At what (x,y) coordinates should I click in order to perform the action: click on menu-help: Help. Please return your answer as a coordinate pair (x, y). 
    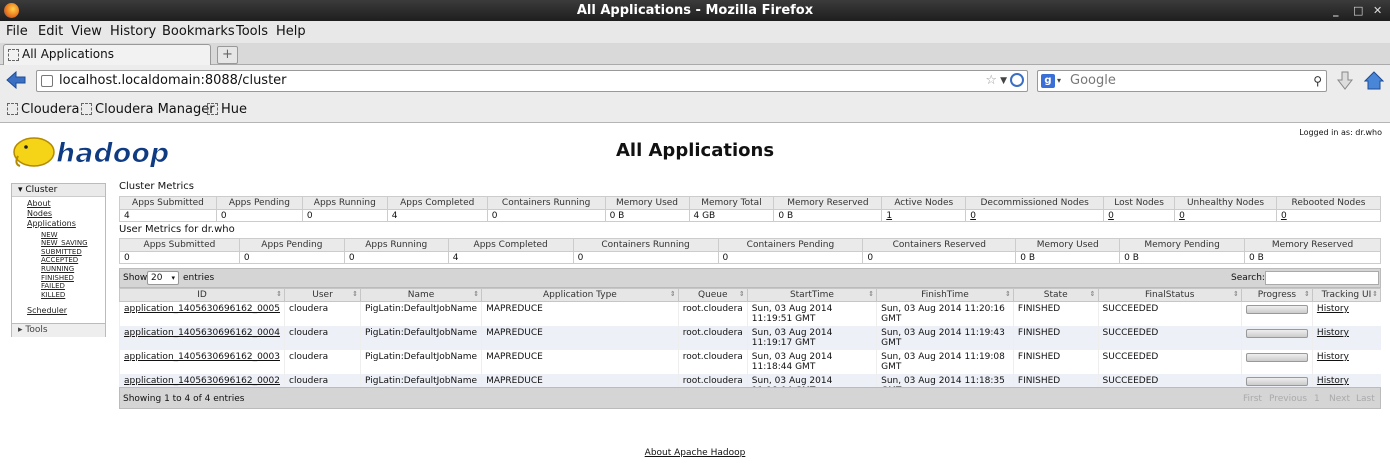
    Looking at the image, I should click on (291, 31).